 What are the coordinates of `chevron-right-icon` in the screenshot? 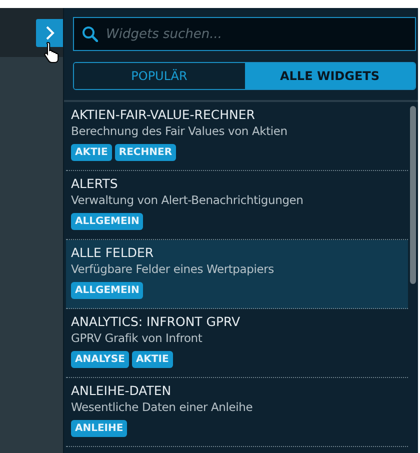 It's located at (49, 33).